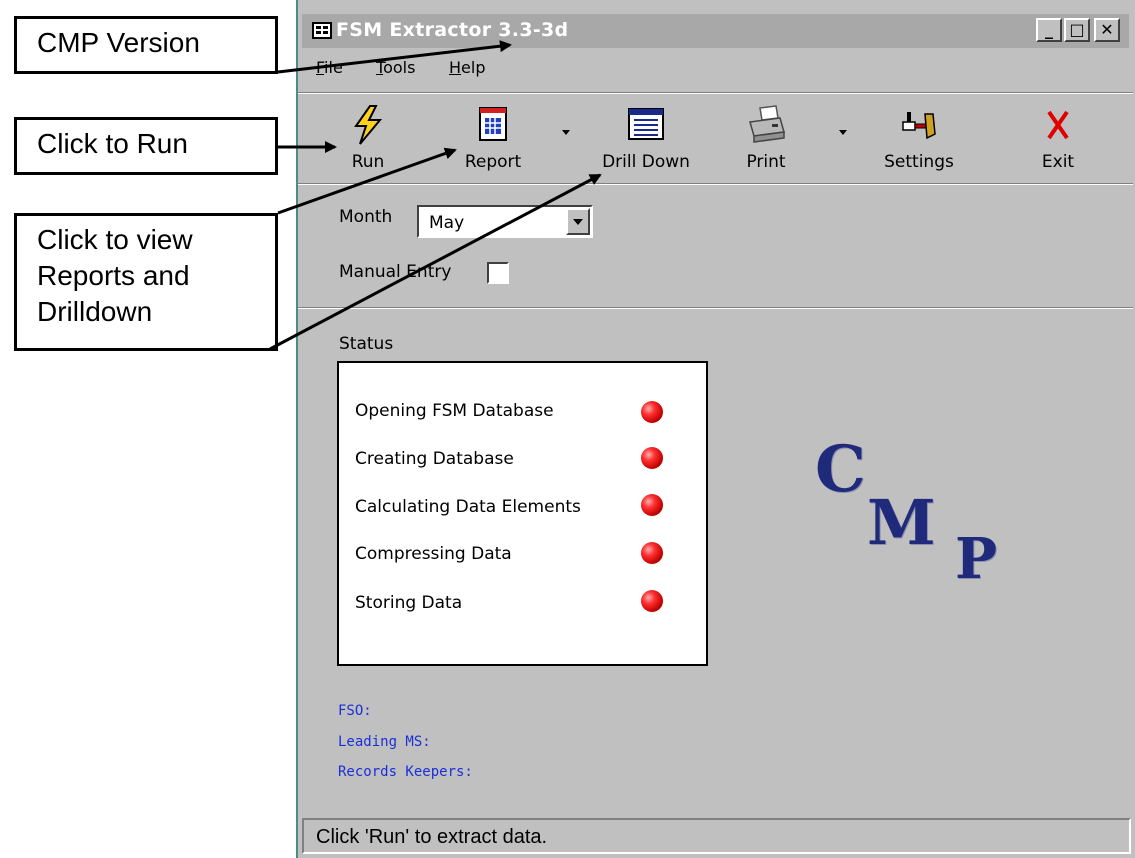 Image resolution: width=1135 pixels, height=858 pixels. I want to click on window-title: FSM Extractor 3.3-3d, so click(452, 30).